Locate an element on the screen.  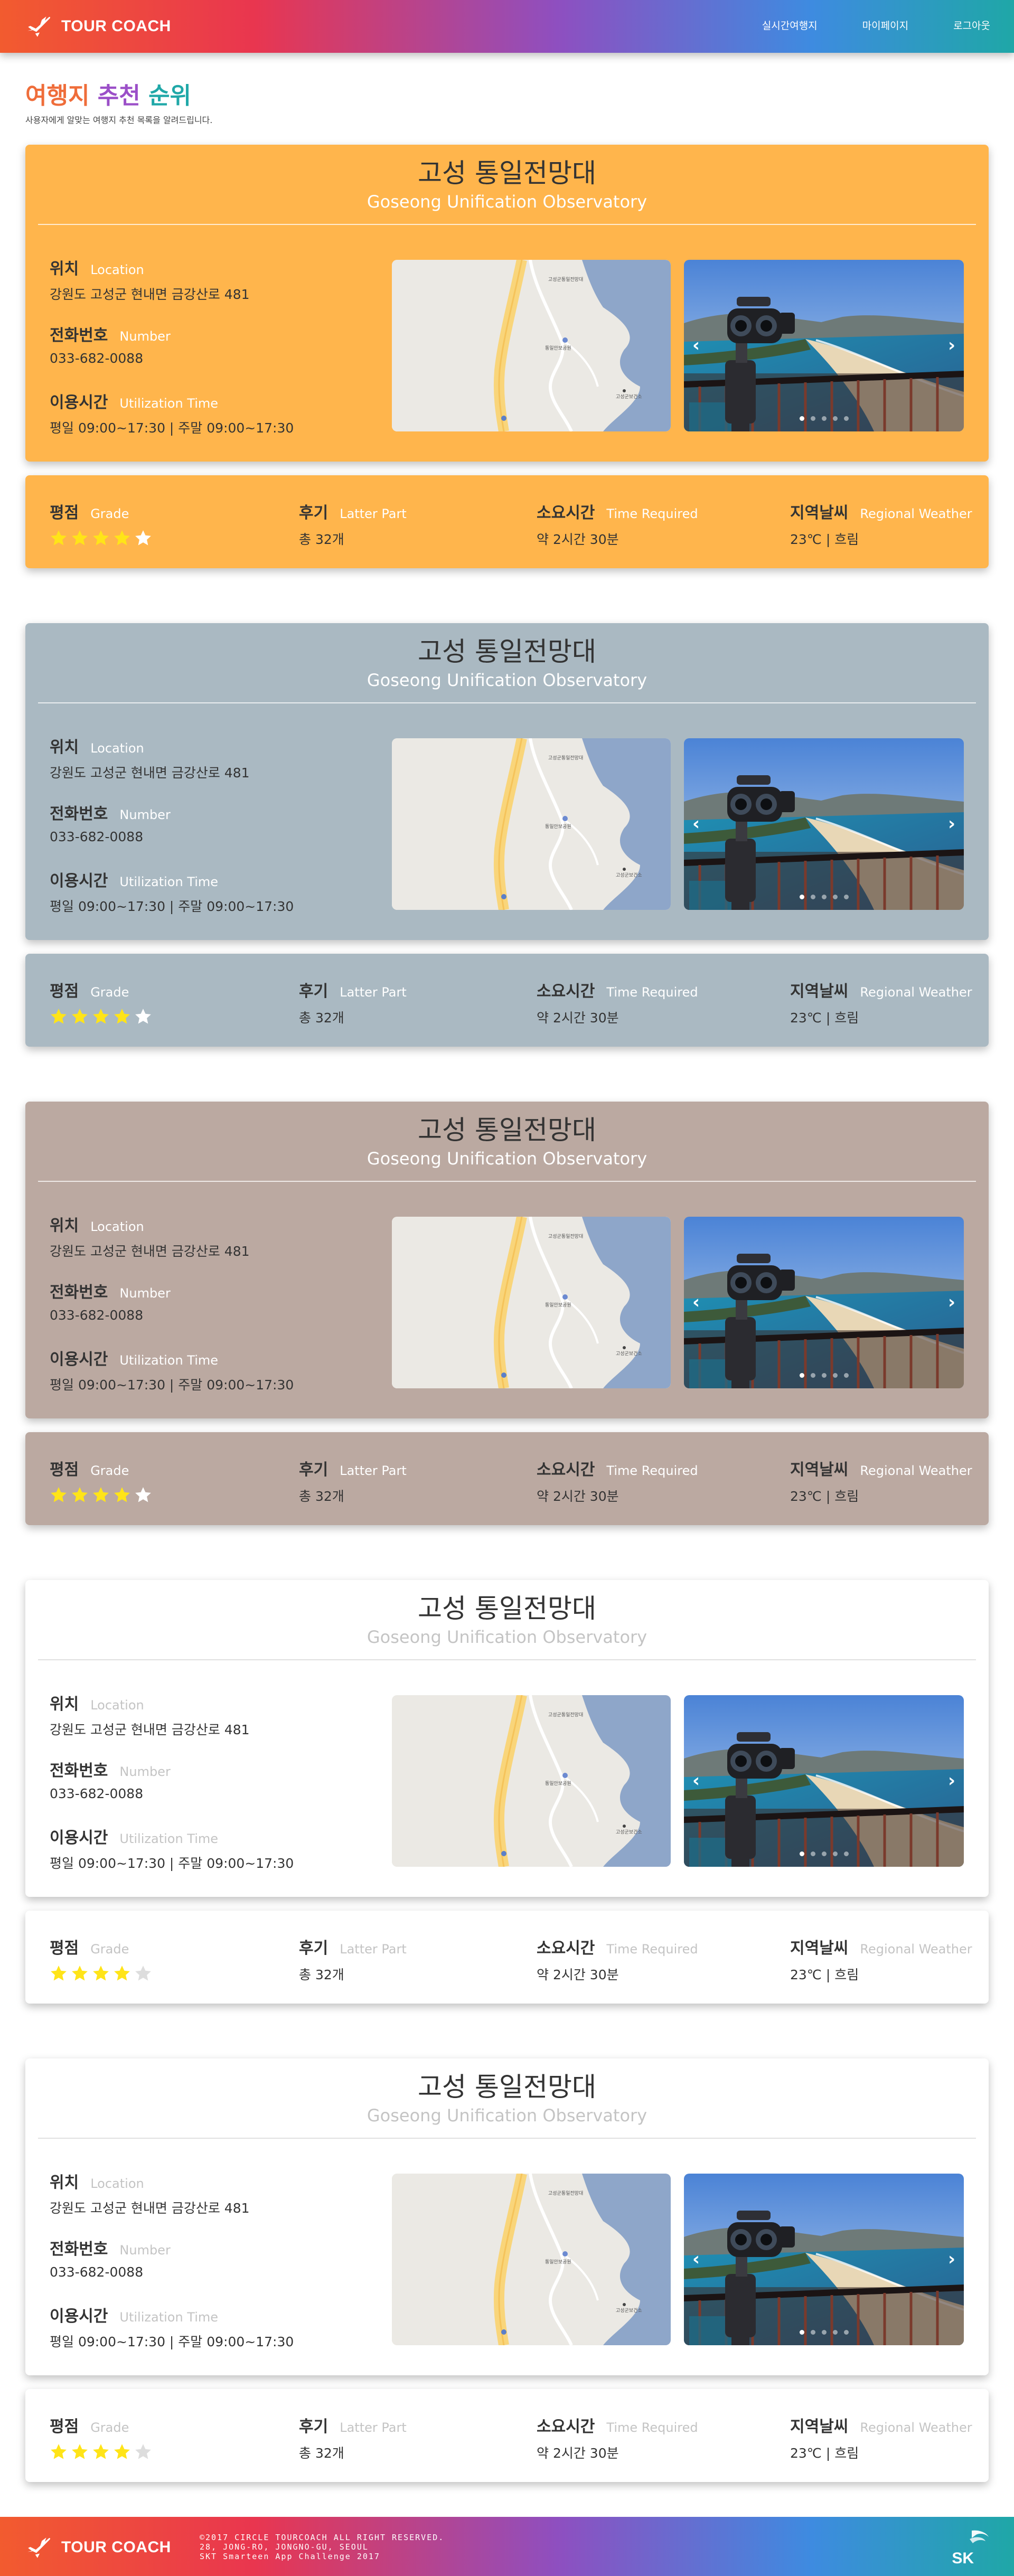
nav-logout: 로그아웃 is located at coordinates (971, 25).